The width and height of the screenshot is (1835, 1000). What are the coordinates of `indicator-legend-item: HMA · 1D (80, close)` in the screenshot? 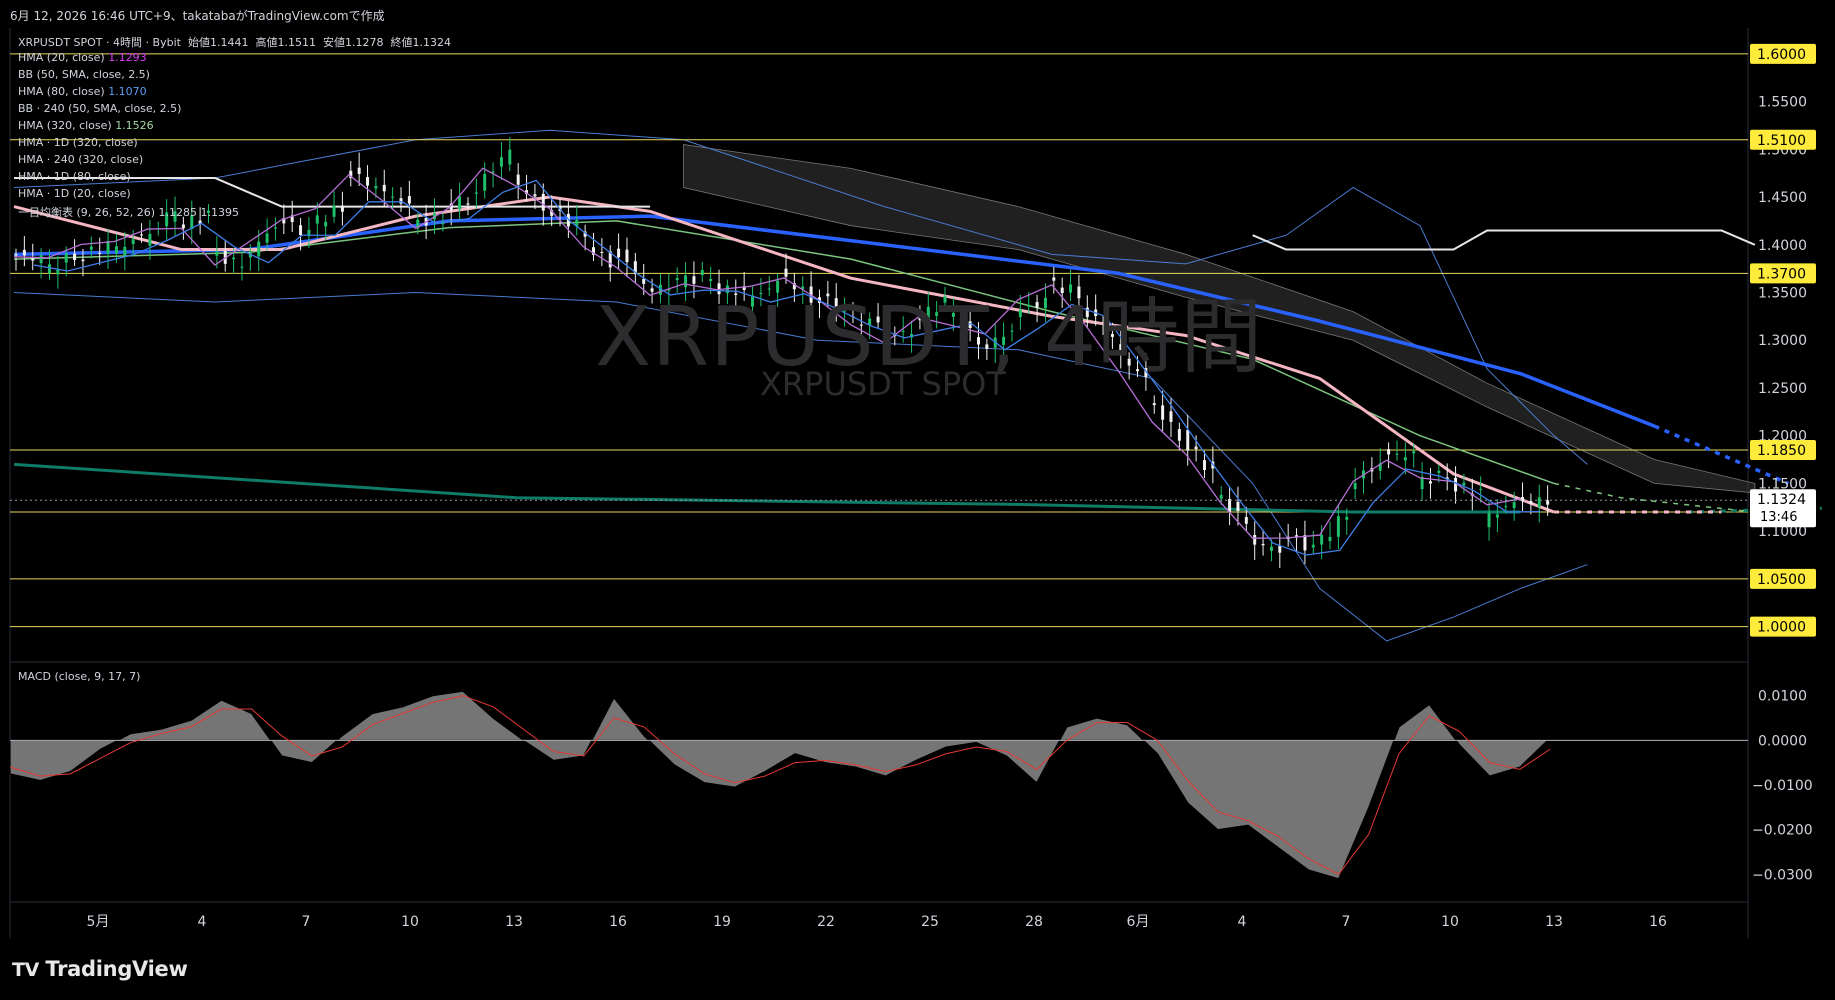 It's located at (74, 176).